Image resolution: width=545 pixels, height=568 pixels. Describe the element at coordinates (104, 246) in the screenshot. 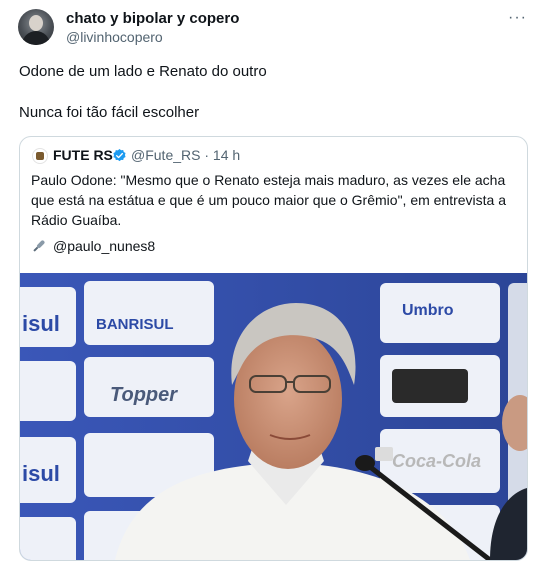

I see `quoted-mention: @paulo_nunes8` at that location.